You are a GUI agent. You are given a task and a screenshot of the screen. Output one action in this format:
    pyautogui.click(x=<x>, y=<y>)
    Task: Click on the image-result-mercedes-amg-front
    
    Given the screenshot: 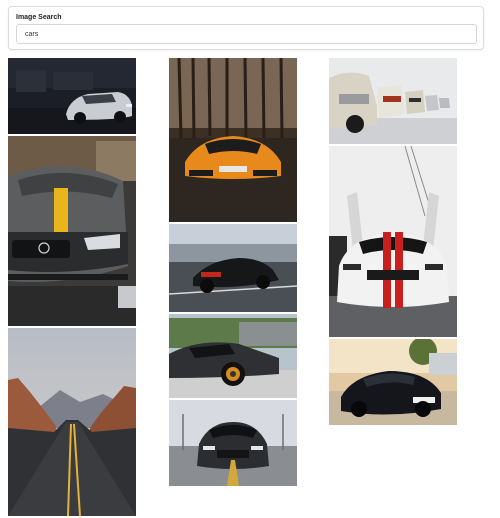 What is the action you would take?
    pyautogui.click(x=72, y=231)
    